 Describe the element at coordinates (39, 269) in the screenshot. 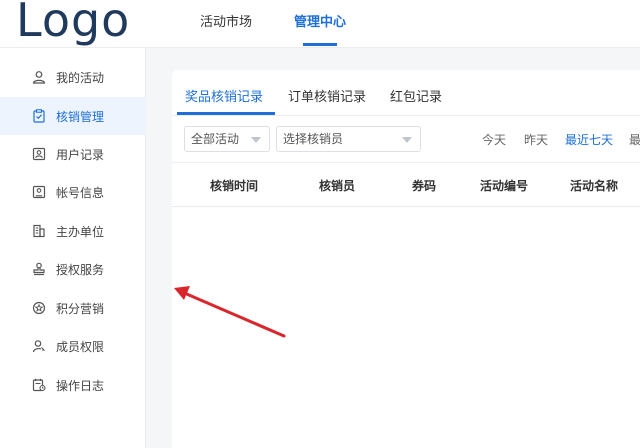

I see `stamp-icon` at that location.